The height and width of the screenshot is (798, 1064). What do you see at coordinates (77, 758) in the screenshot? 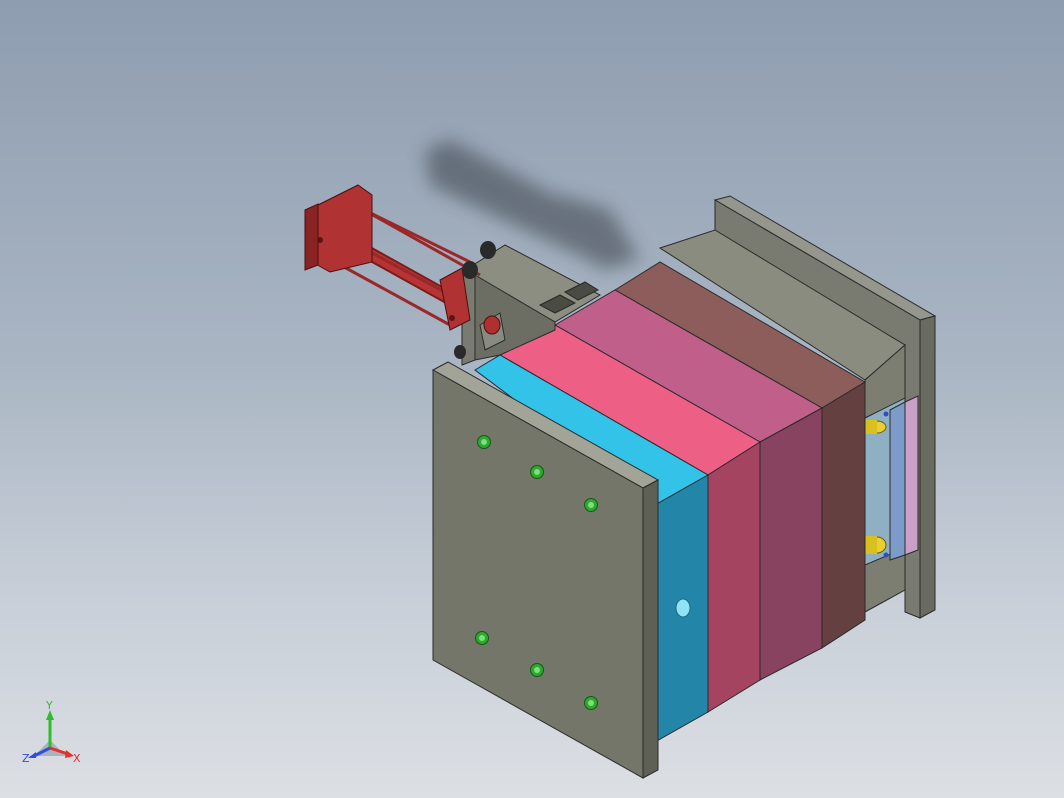
I see `x-axis-label: X` at bounding box center [77, 758].